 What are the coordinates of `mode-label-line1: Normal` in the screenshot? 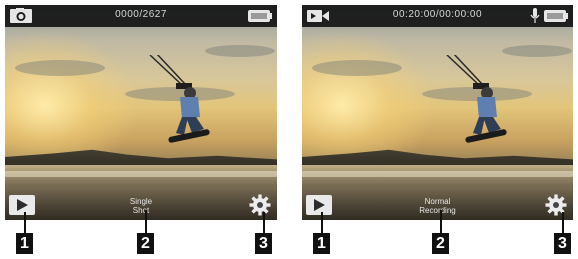 It's located at (437, 201).